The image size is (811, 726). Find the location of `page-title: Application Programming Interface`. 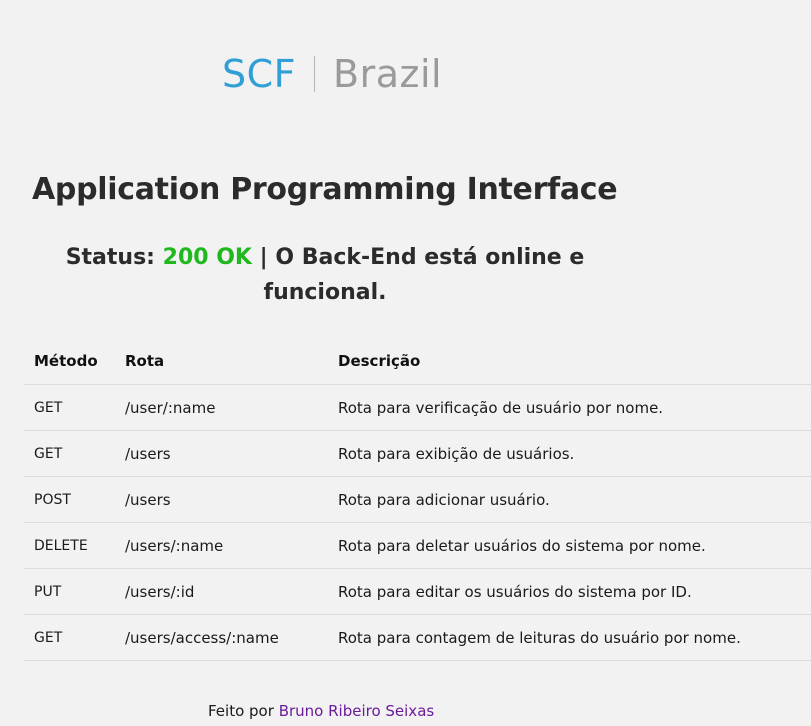

page-title: Application Programming Interface is located at coordinates (325, 189).